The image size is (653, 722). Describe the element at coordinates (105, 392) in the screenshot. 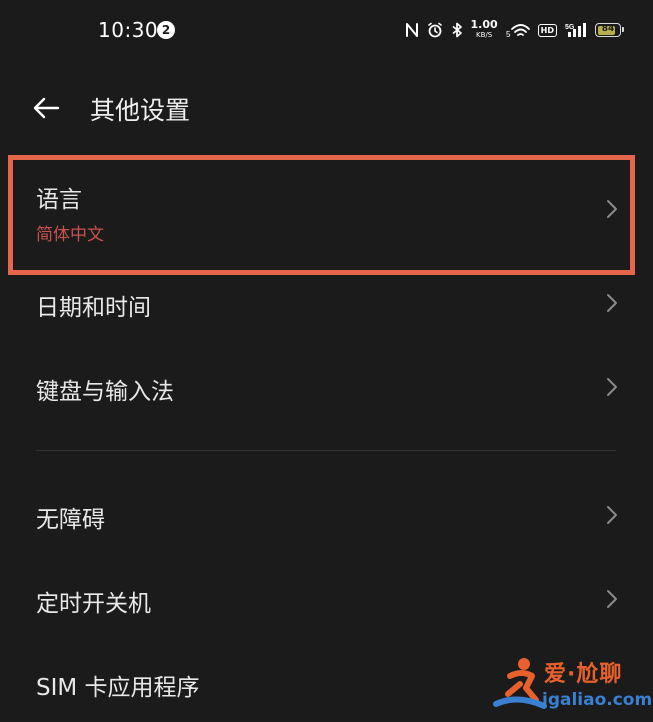

I see `setting-item-label: 键盘与输入法` at that location.